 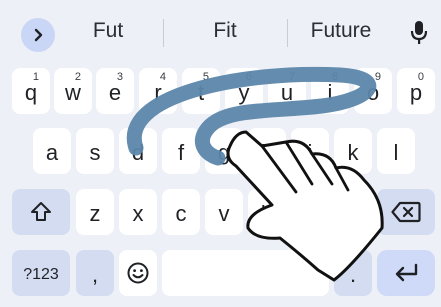 I want to click on key-w: 2w, so click(x=73, y=91).